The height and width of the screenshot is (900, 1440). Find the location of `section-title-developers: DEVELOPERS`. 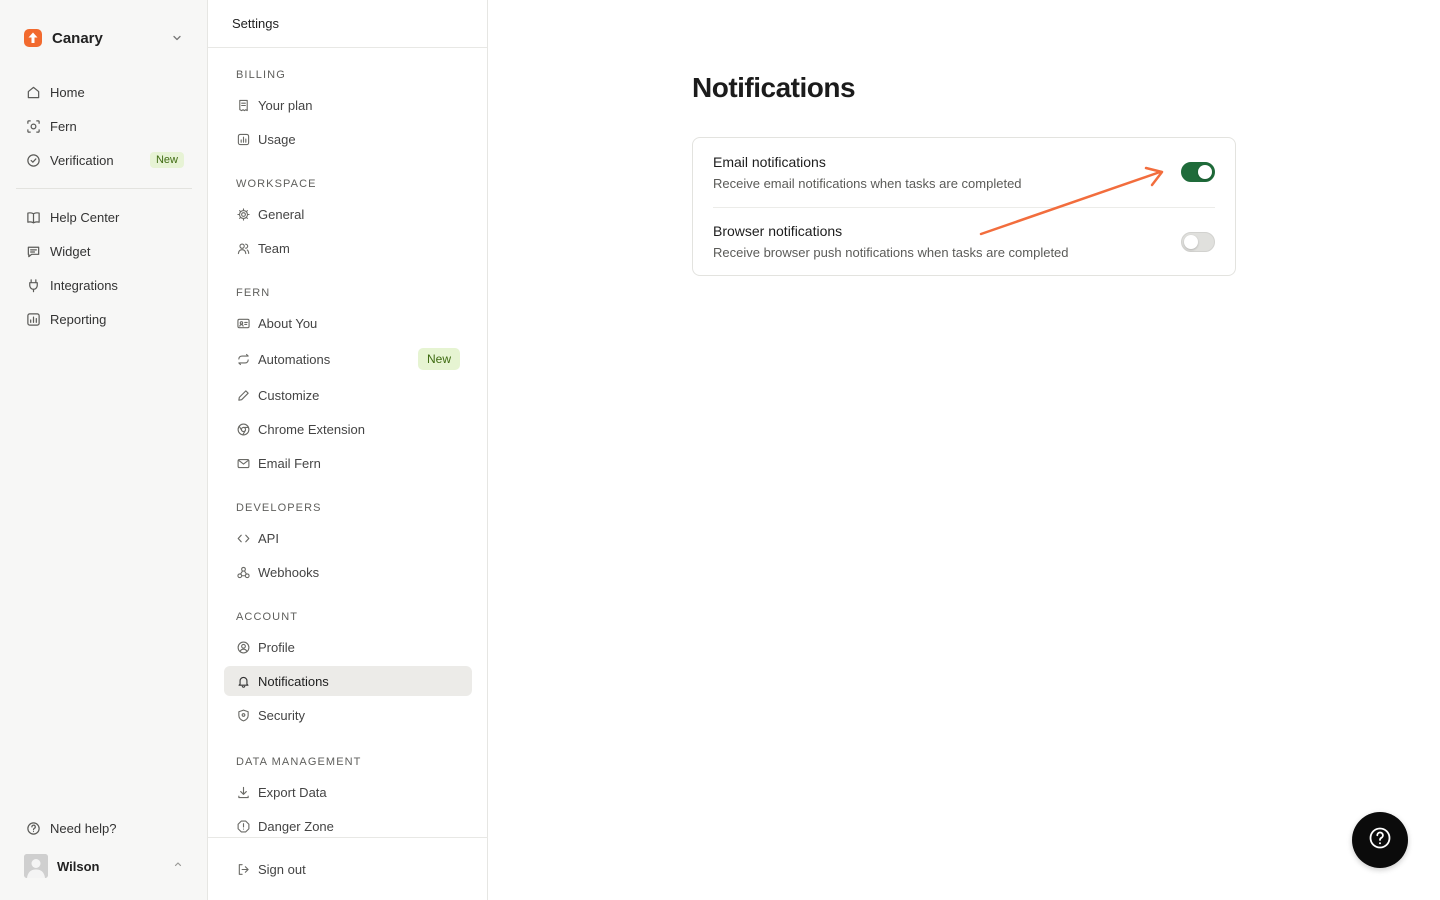

section-title-developers: DEVELOPERS is located at coordinates (279, 508).